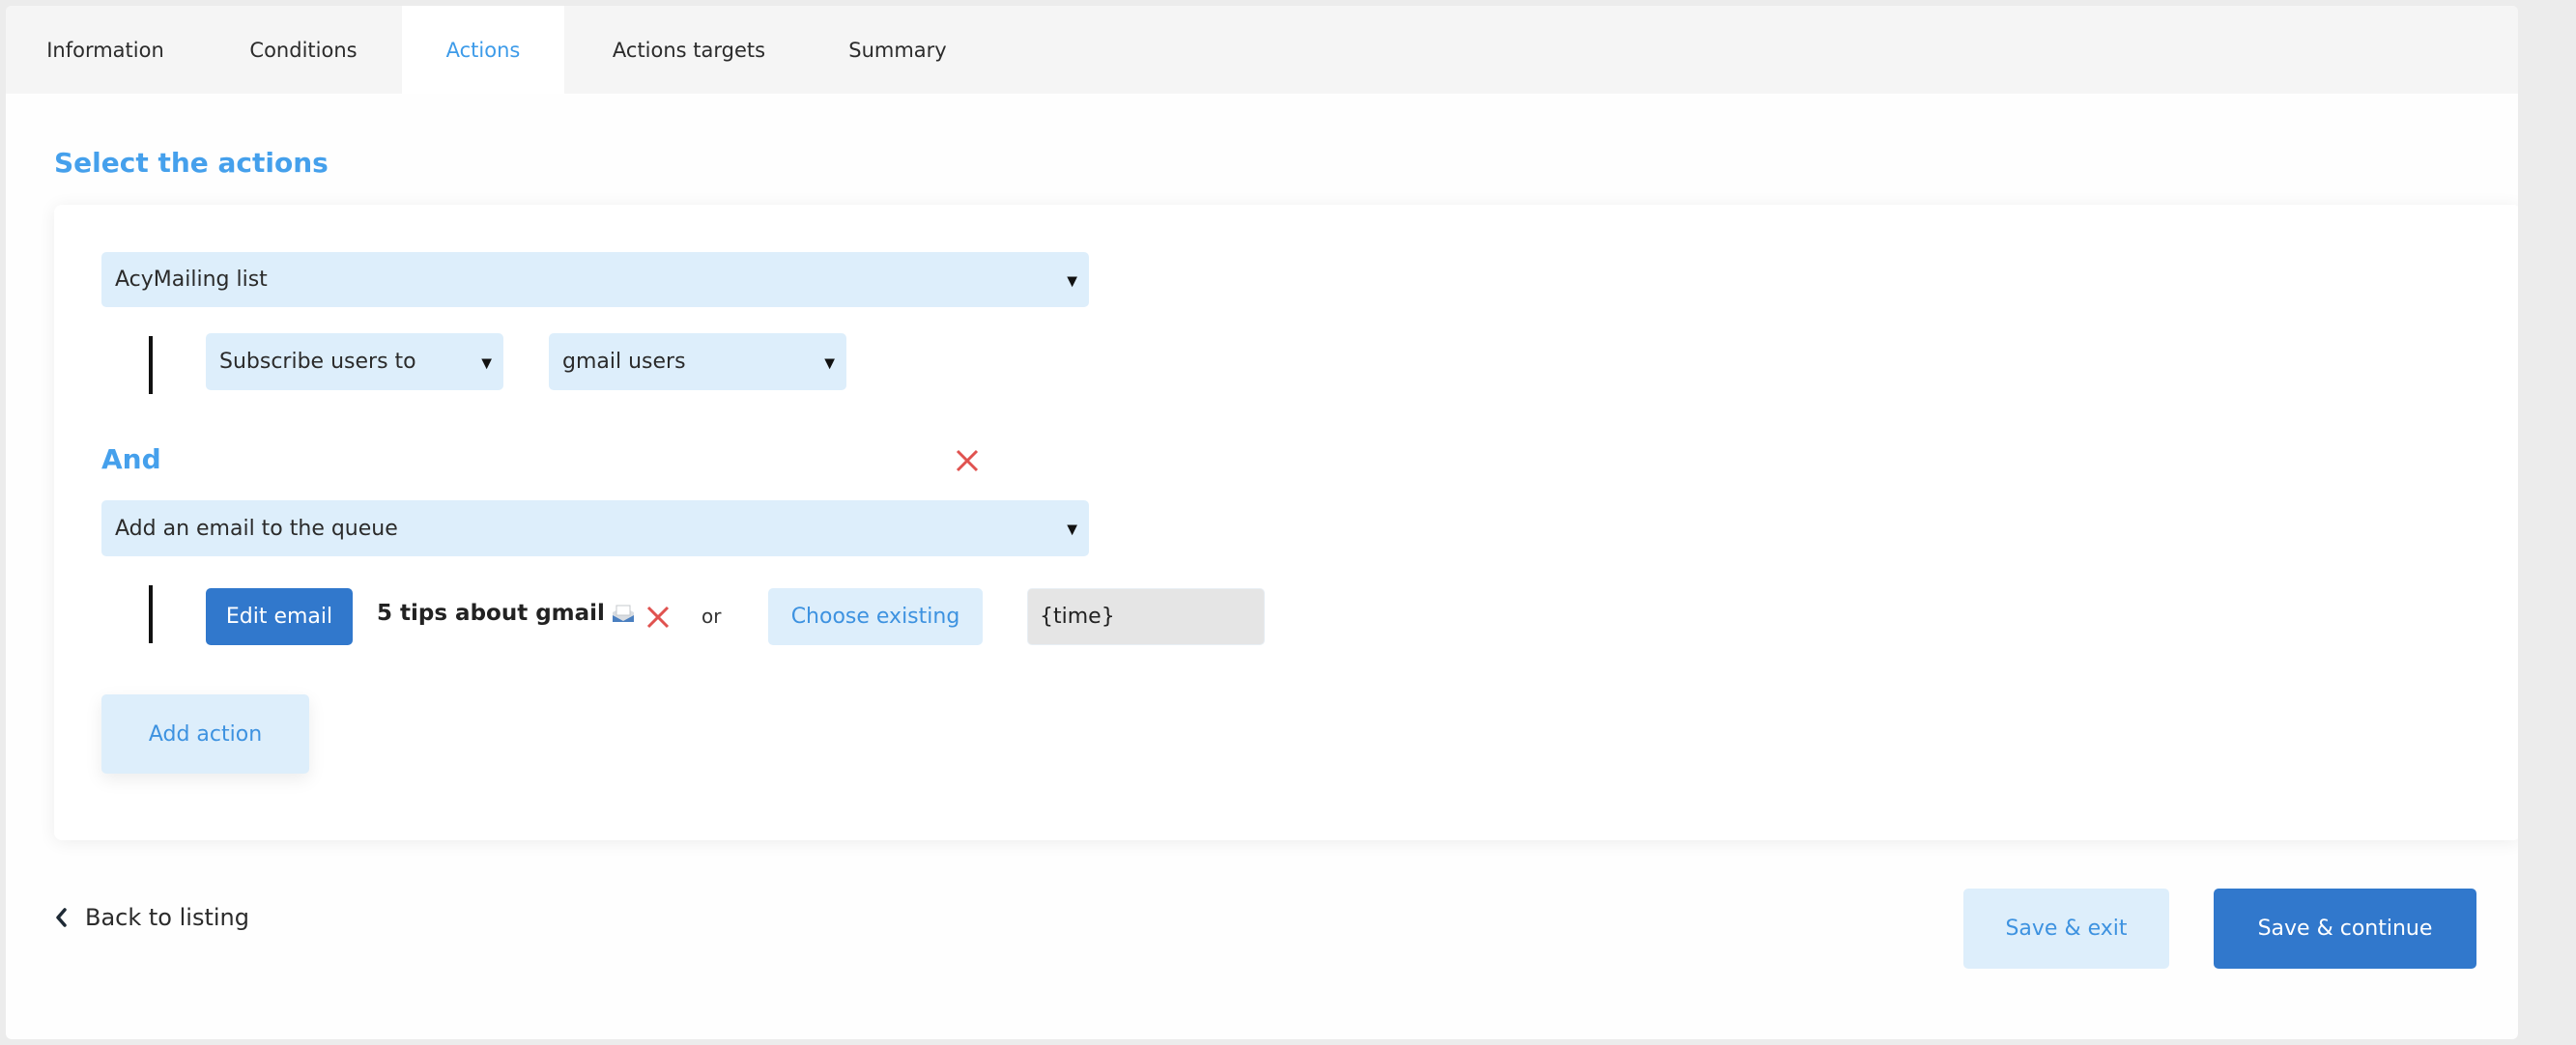 This screenshot has height=1045, width=2576. What do you see at coordinates (318, 362) in the screenshot?
I see `list-operation-value: Subscribe users to` at bounding box center [318, 362].